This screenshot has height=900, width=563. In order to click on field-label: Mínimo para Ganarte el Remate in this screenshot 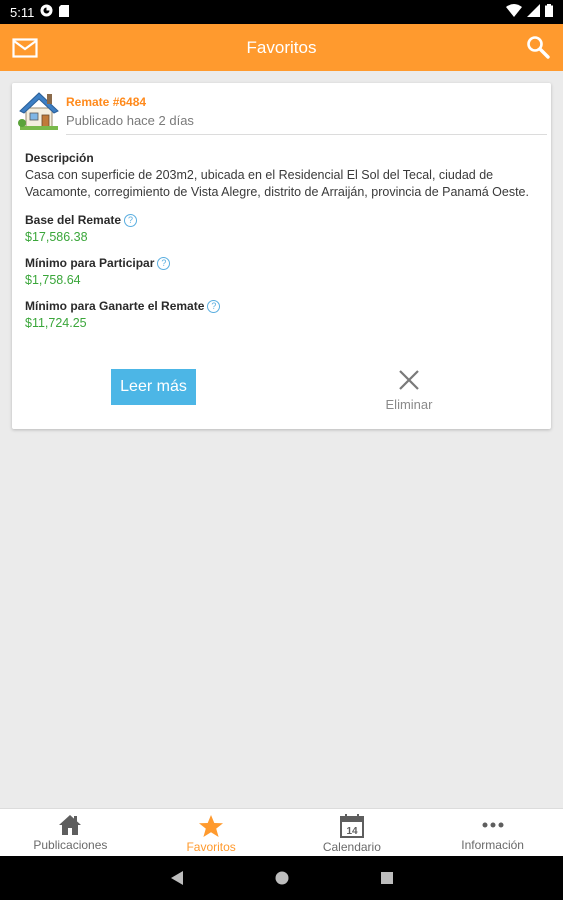, I will do `click(115, 306)`.